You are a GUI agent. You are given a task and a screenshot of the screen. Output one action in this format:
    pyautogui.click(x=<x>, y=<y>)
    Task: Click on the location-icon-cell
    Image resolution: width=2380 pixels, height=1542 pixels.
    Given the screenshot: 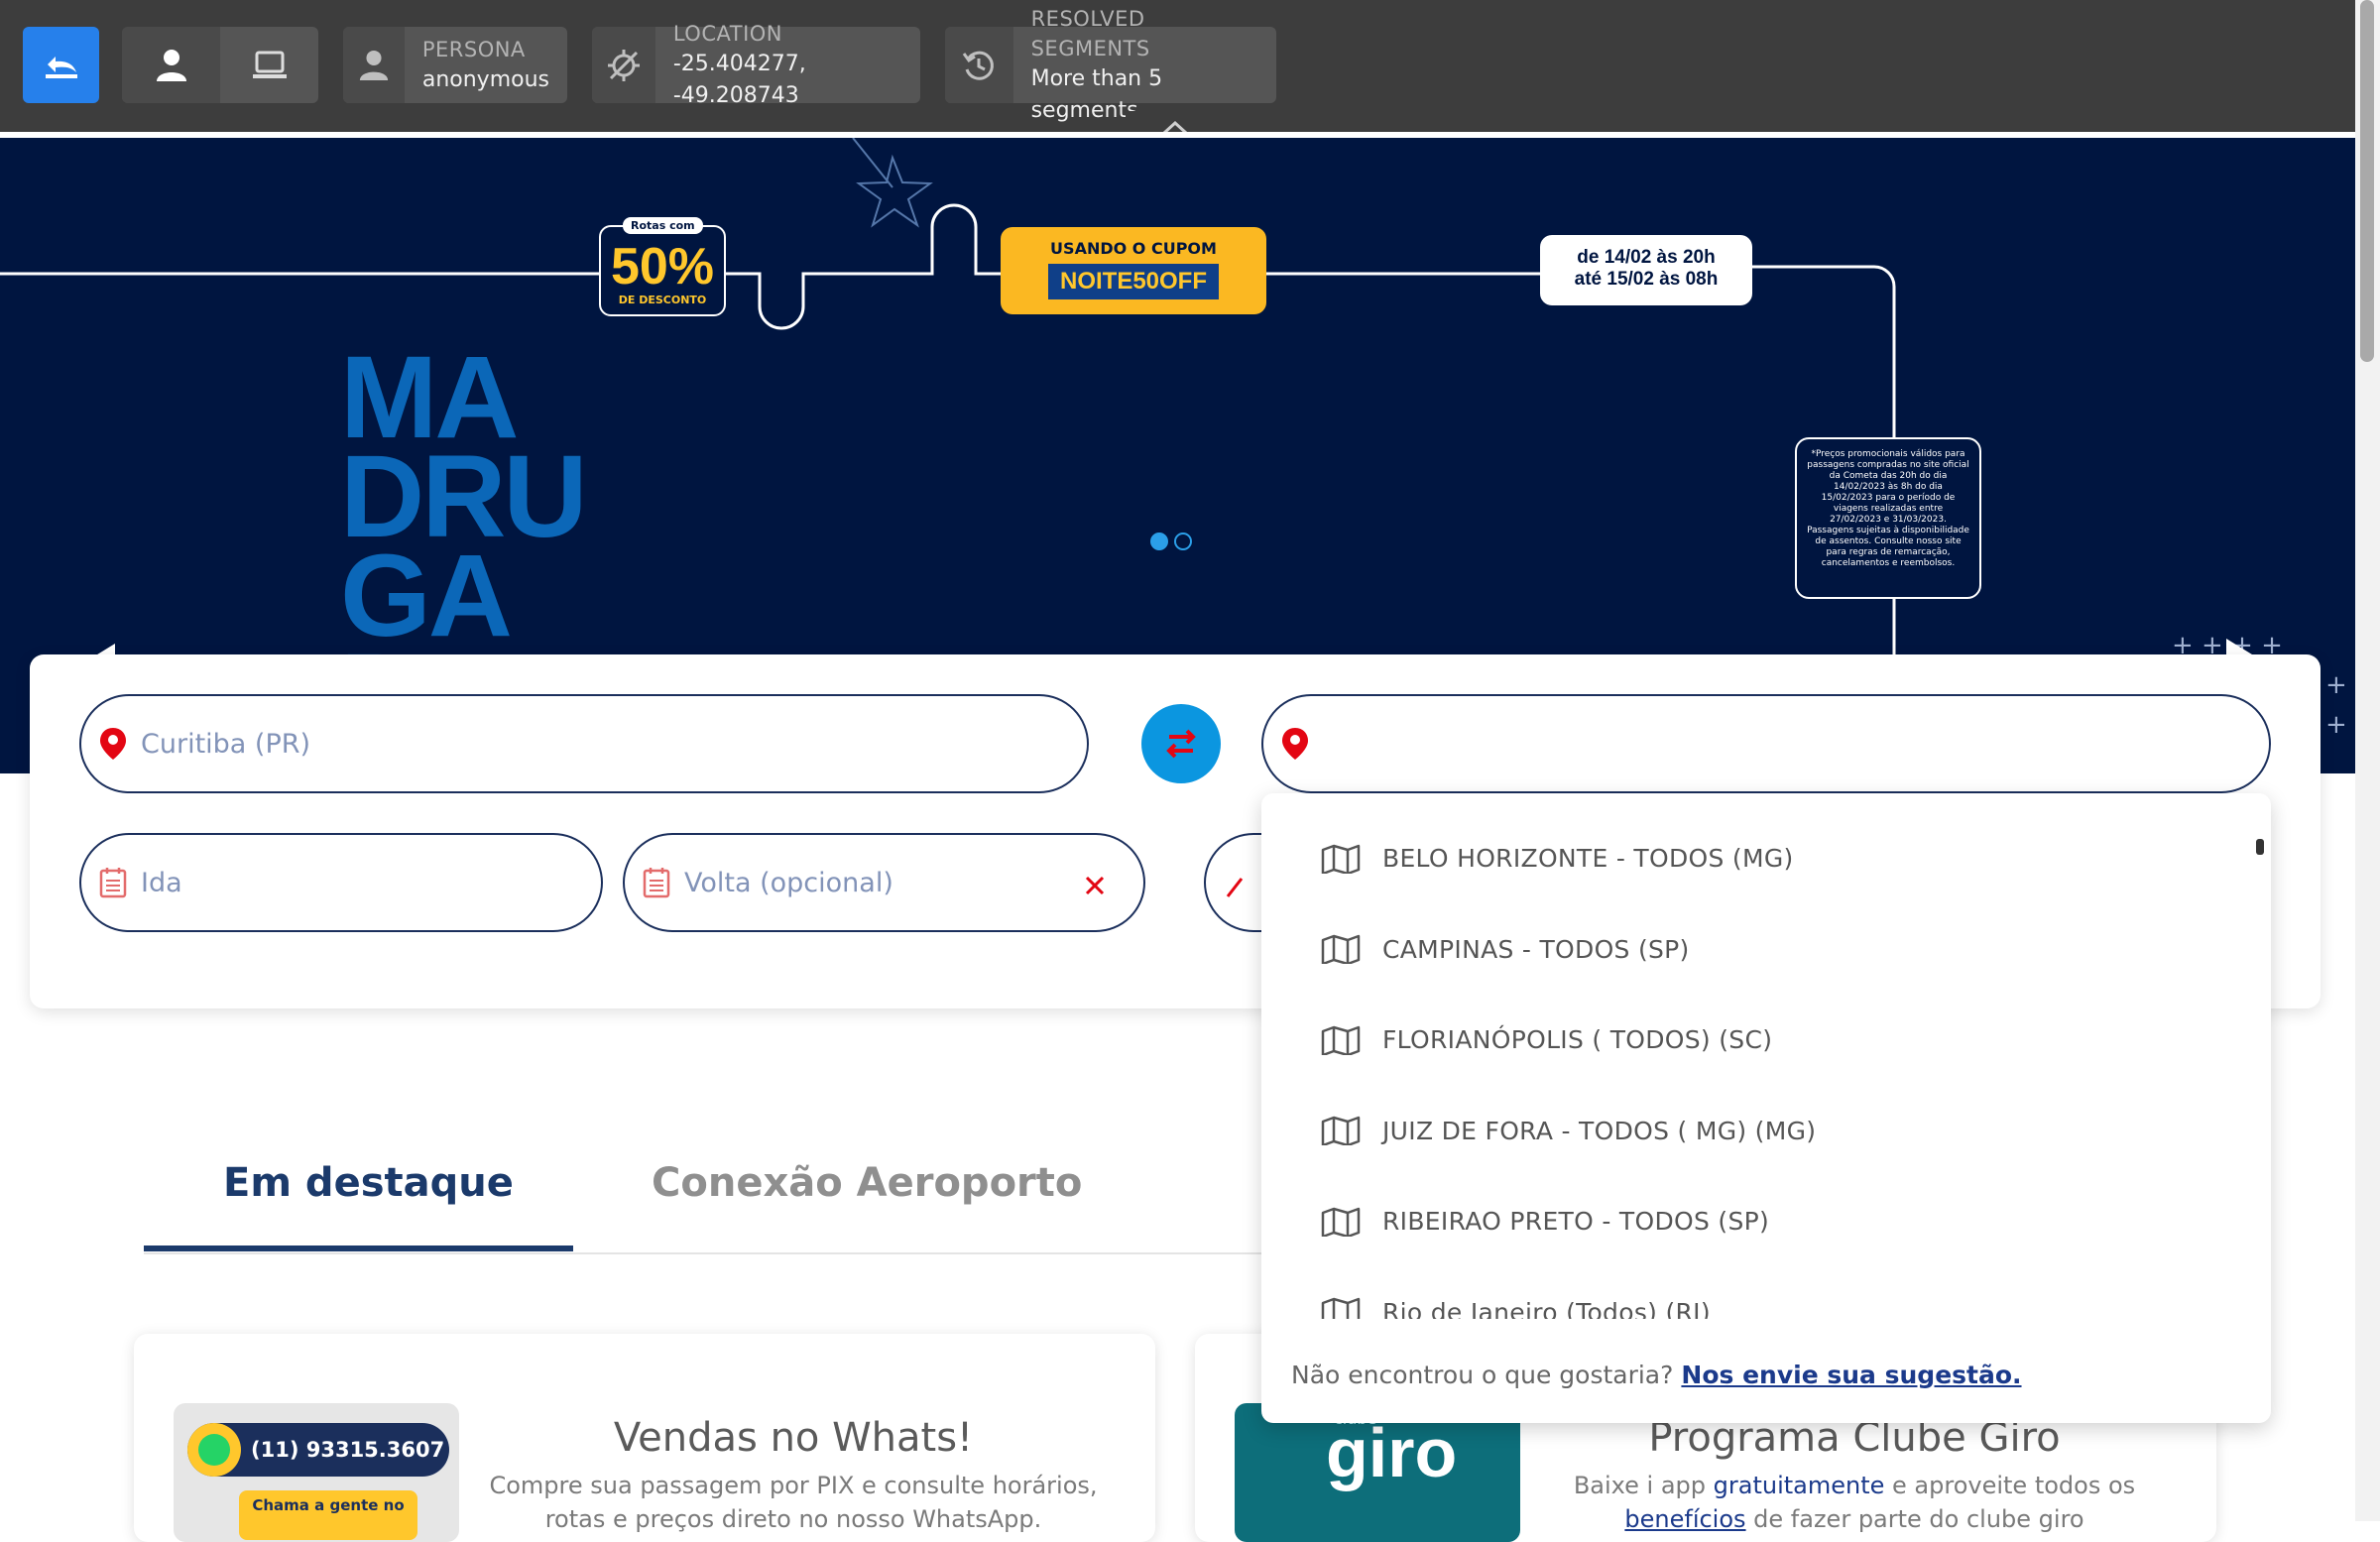 What is the action you would take?
    pyautogui.click(x=623, y=65)
    